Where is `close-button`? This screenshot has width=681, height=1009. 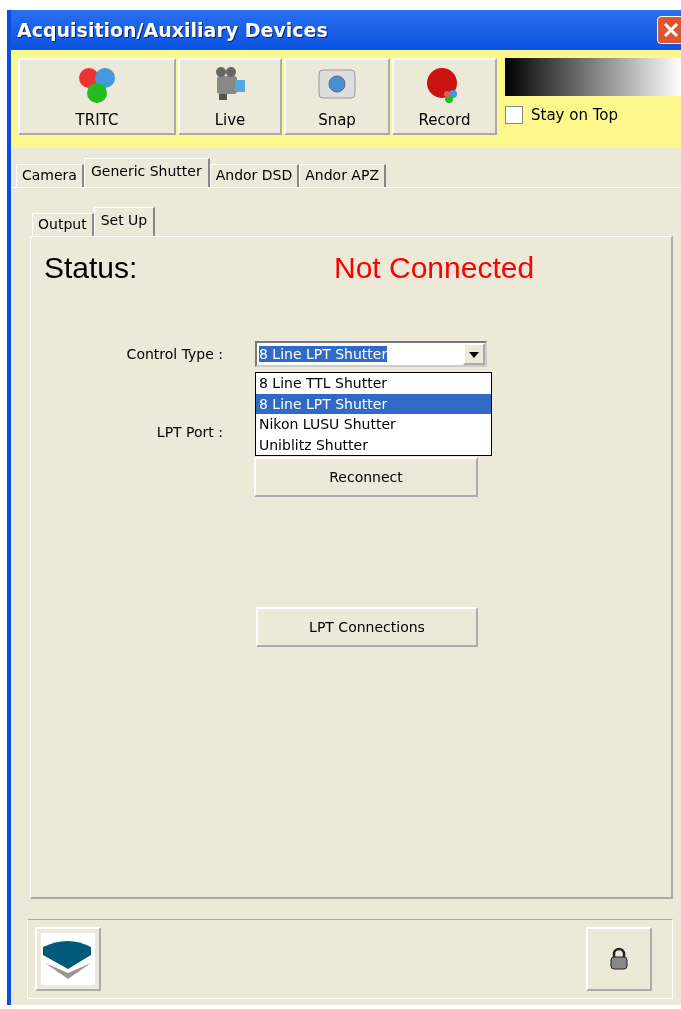
close-button is located at coordinates (669, 30).